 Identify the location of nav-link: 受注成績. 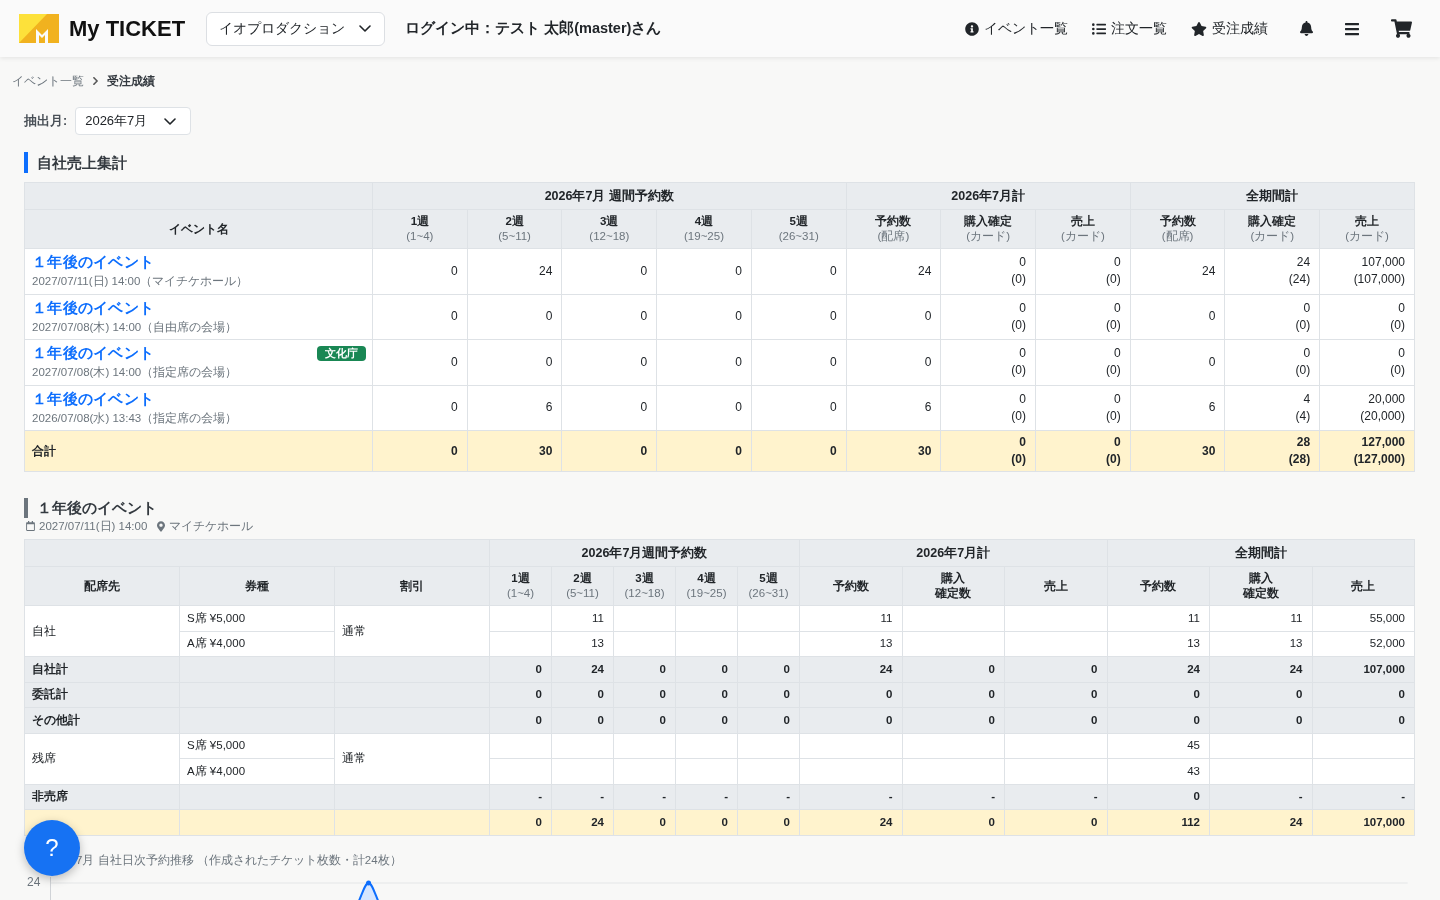
(1229, 28).